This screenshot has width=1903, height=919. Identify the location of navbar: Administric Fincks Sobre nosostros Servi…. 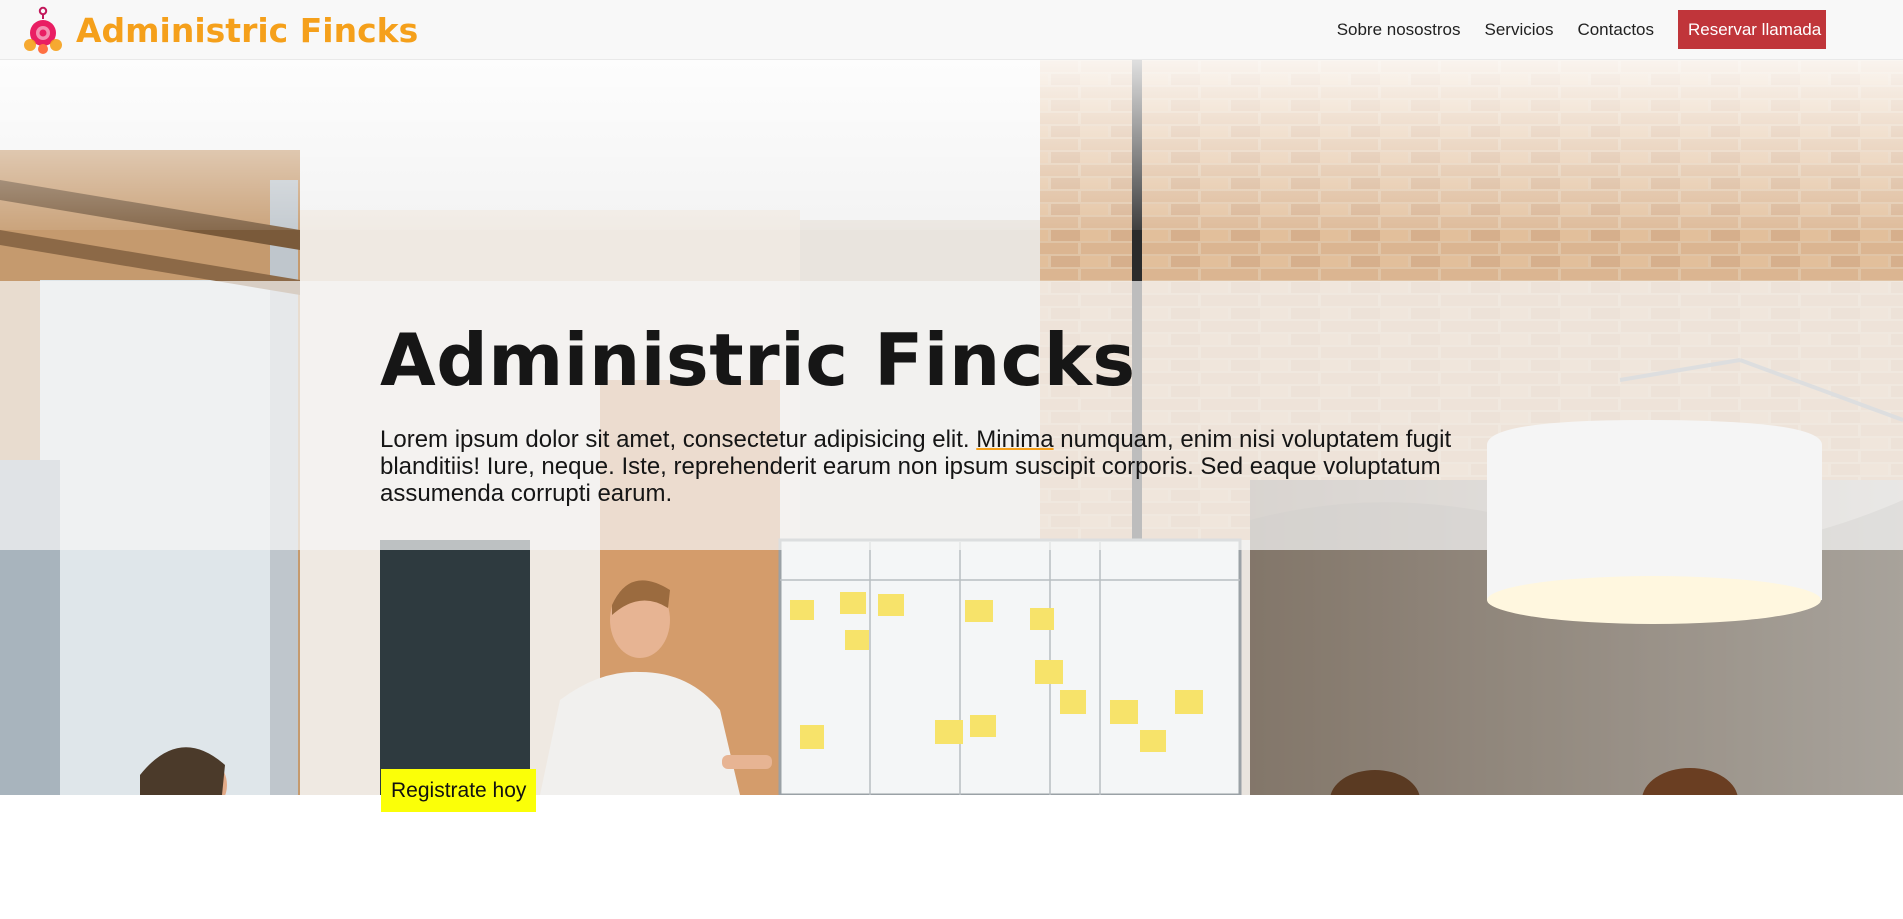
(951, 30).